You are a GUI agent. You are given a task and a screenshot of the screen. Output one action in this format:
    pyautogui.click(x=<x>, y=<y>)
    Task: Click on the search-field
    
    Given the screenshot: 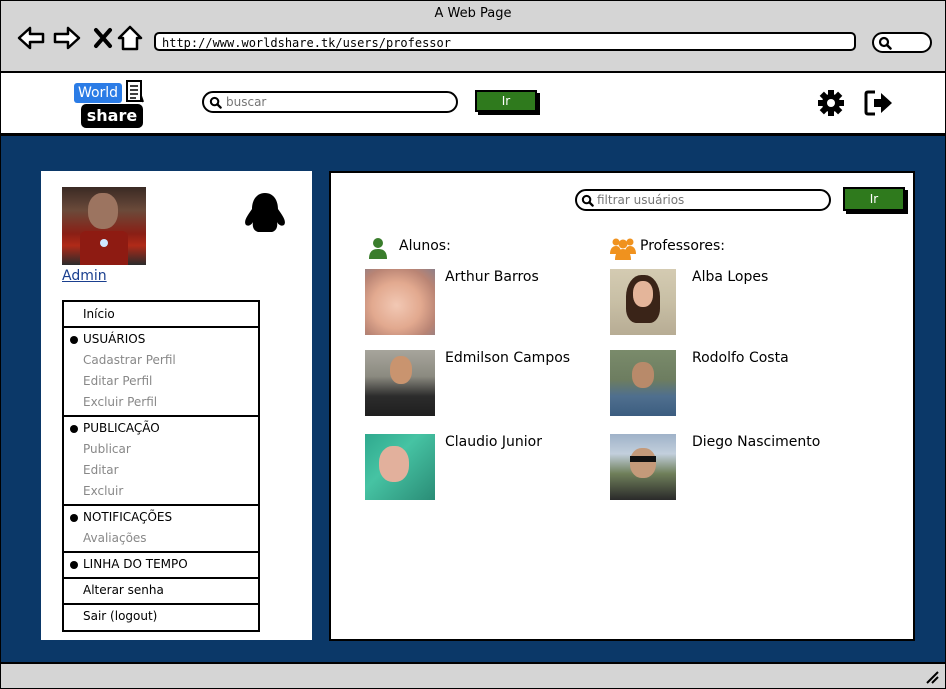 What is the action you would take?
    pyautogui.click(x=330, y=102)
    